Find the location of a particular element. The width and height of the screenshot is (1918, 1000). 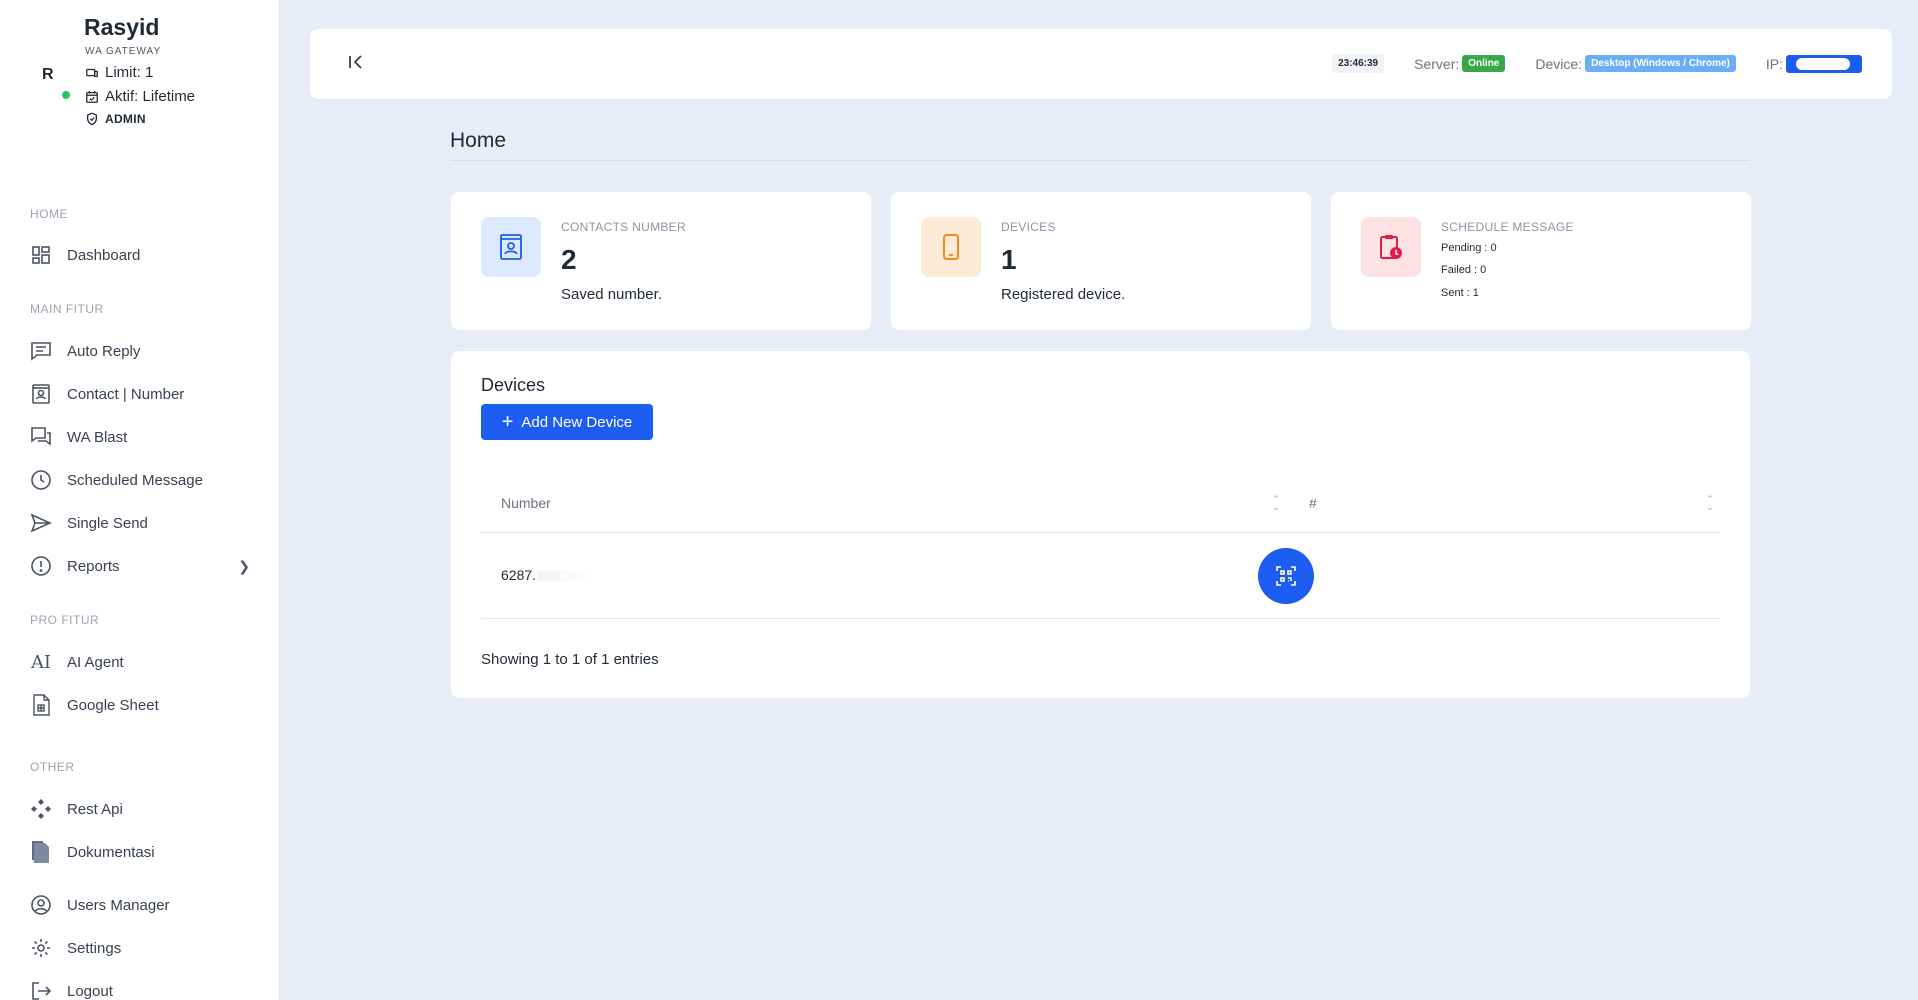

number-redaction is located at coordinates (567, 576).